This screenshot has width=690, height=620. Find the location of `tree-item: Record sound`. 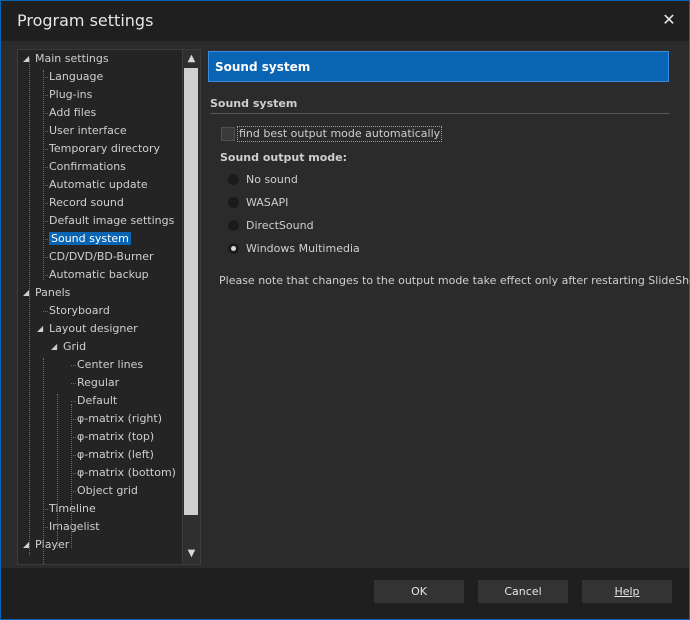

tree-item: Record sound is located at coordinates (86, 203).